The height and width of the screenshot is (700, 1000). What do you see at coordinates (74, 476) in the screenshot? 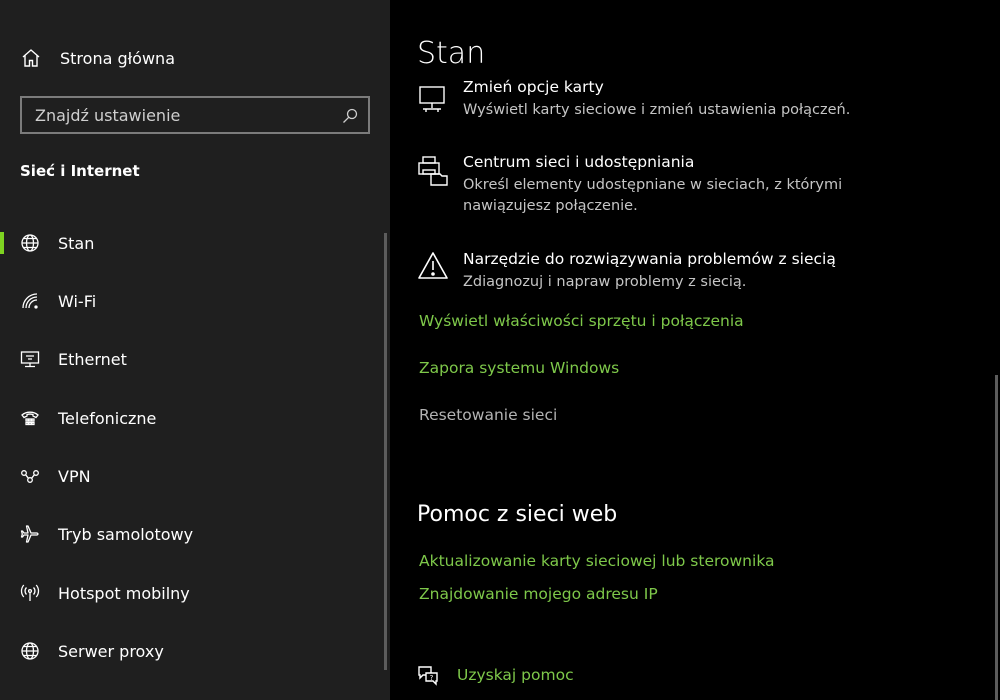
I see `sidebar-item-label: VPN` at bounding box center [74, 476].